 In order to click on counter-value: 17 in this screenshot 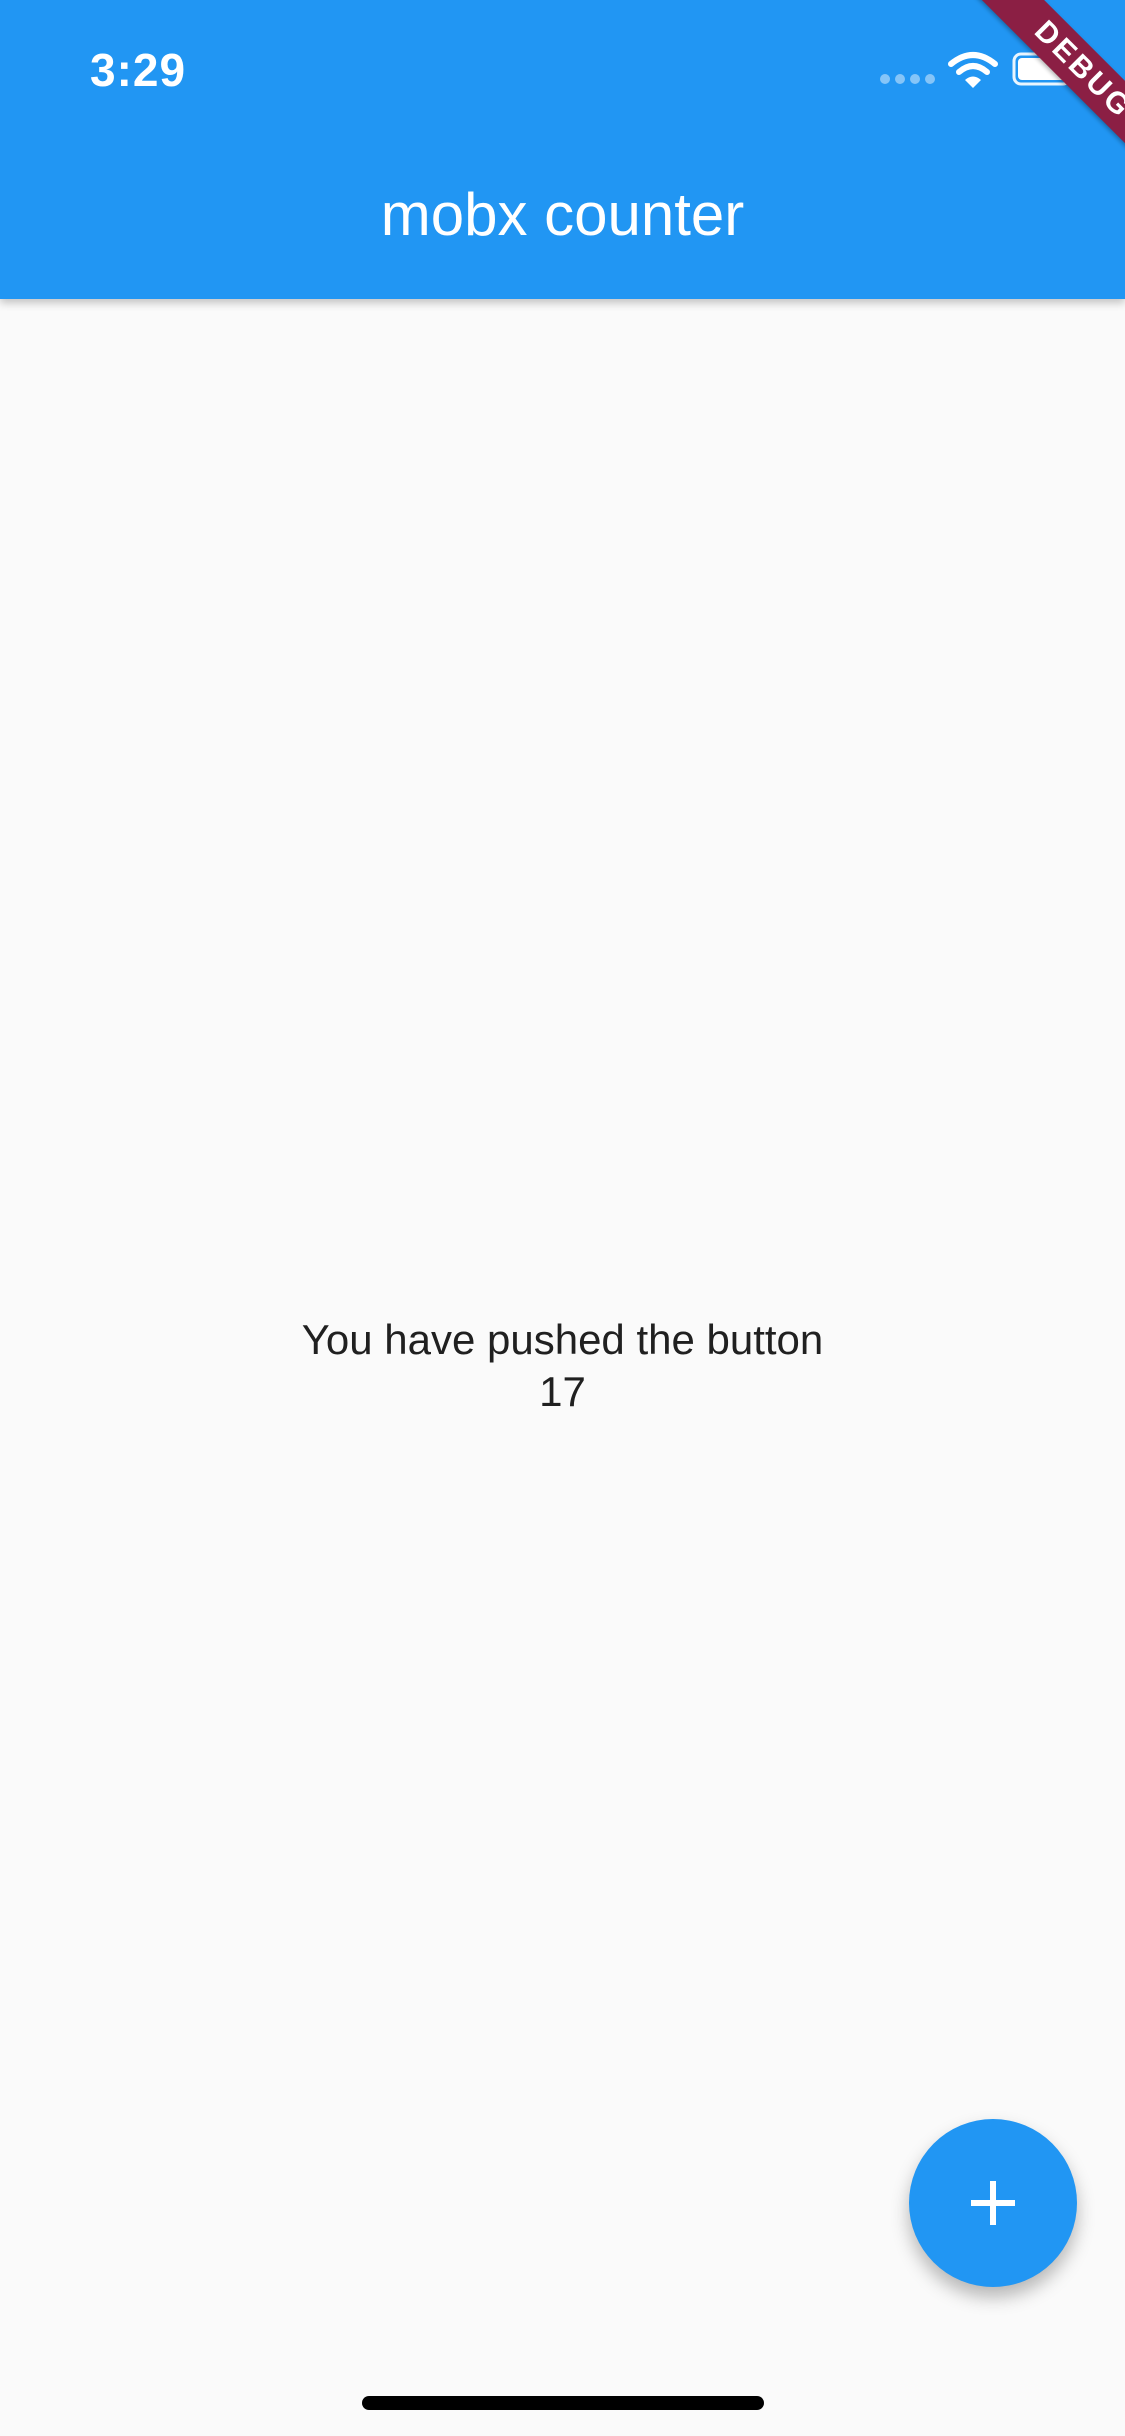, I will do `click(562, 1391)`.